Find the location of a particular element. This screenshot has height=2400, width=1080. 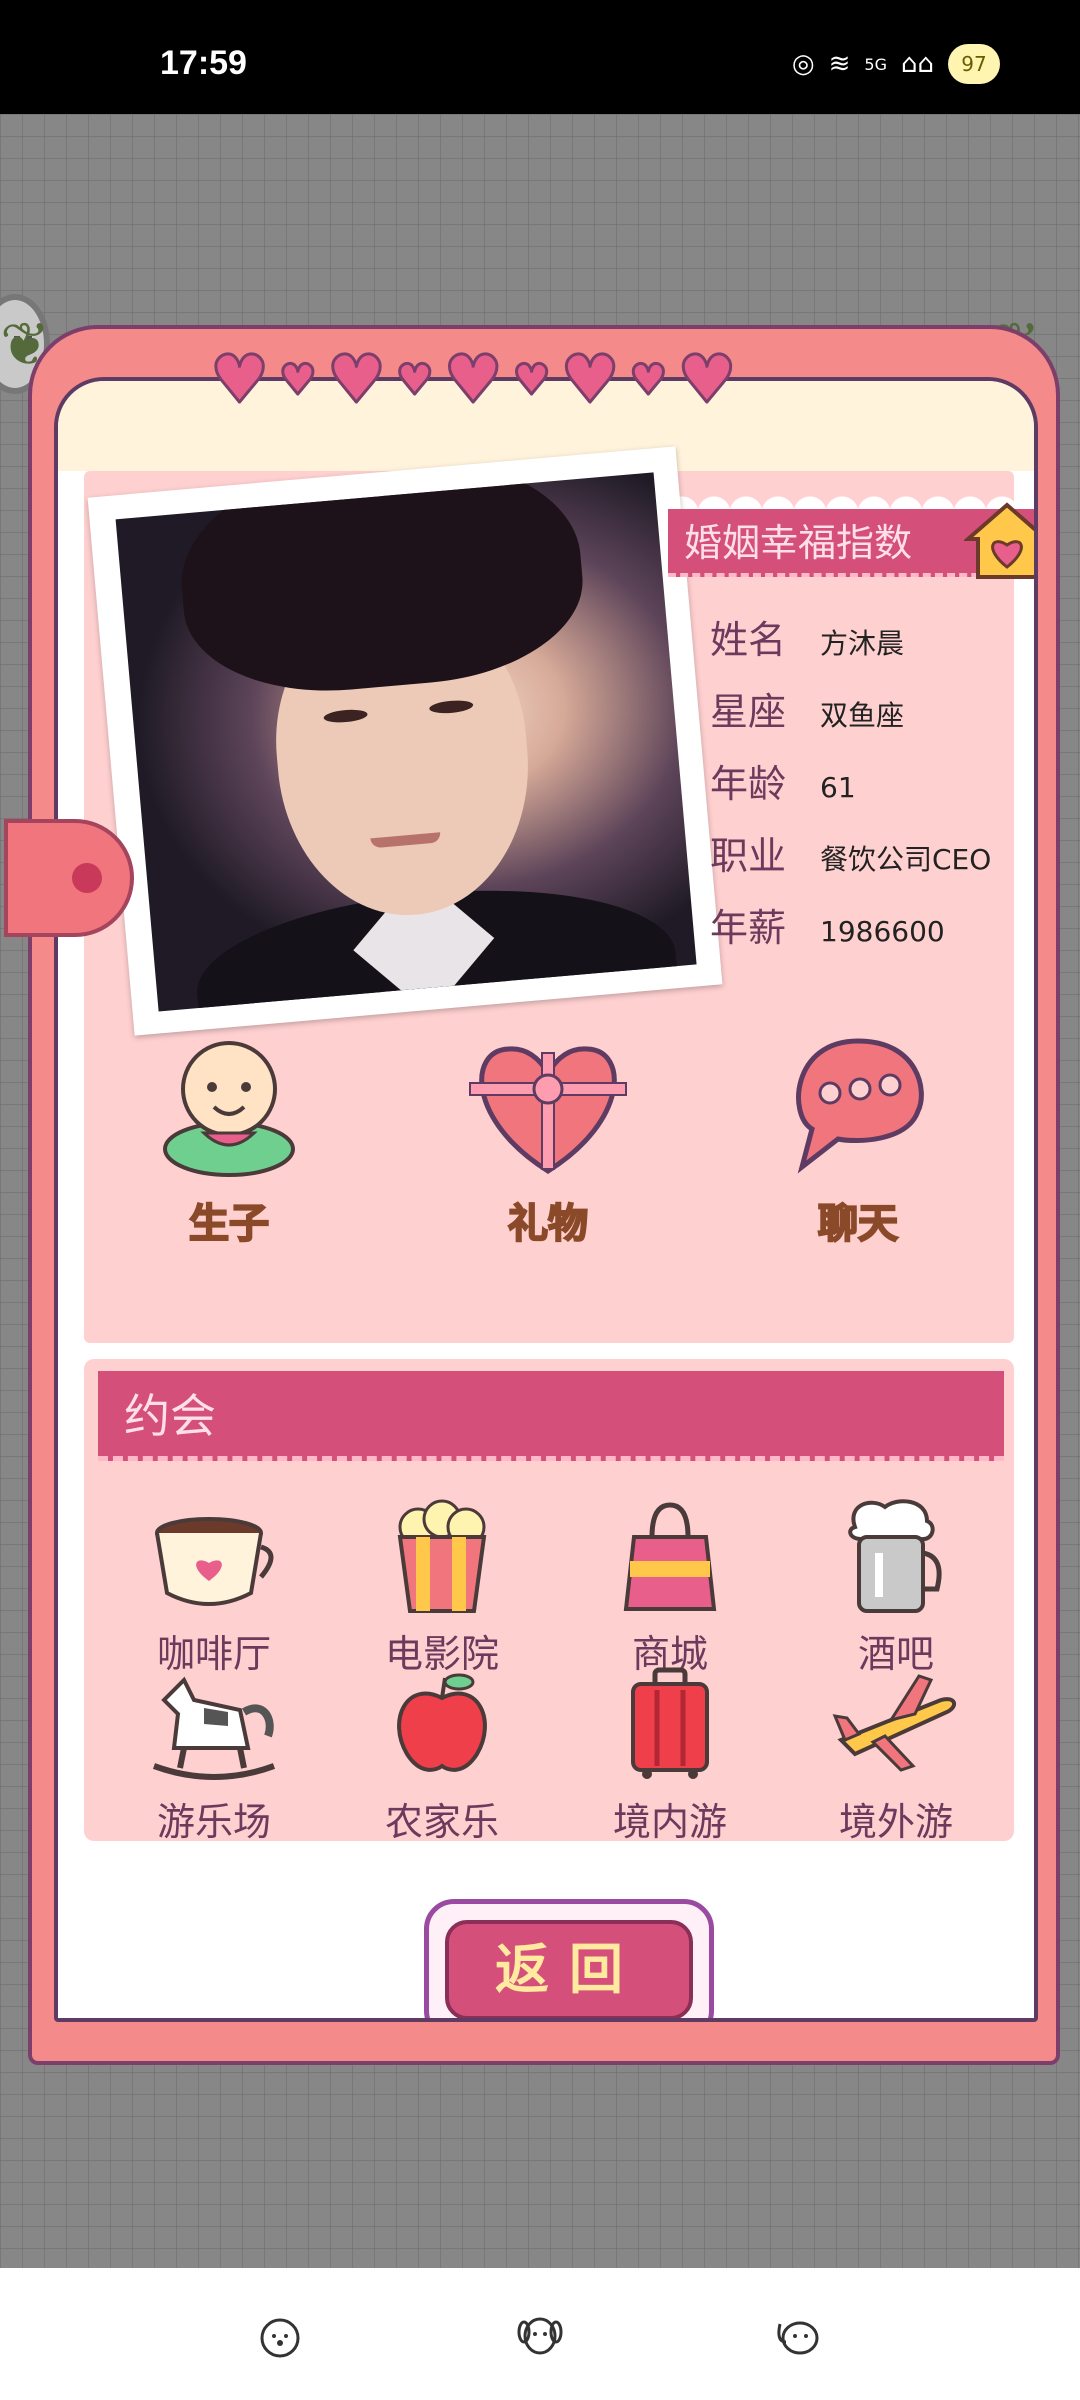

venue-amusement-park: 游乐场 is located at coordinates (214, 1755).